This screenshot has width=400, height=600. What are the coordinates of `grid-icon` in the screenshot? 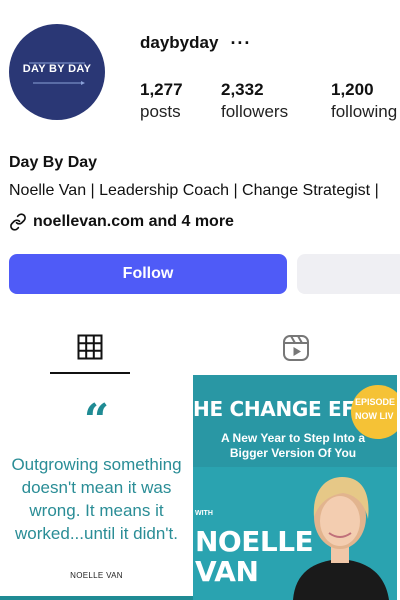 It's located at (90, 347).